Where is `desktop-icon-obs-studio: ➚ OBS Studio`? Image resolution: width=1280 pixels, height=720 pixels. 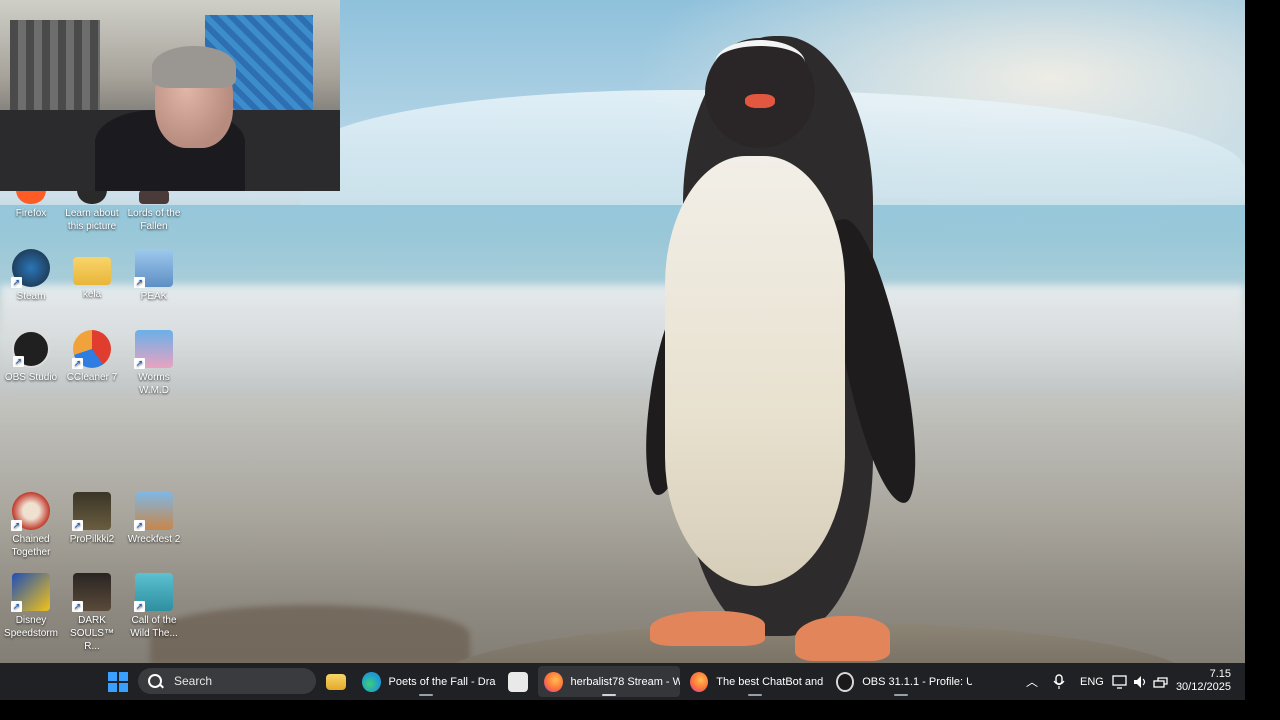 desktop-icon-obs-studio: ➚ OBS Studio is located at coordinates (31, 357).